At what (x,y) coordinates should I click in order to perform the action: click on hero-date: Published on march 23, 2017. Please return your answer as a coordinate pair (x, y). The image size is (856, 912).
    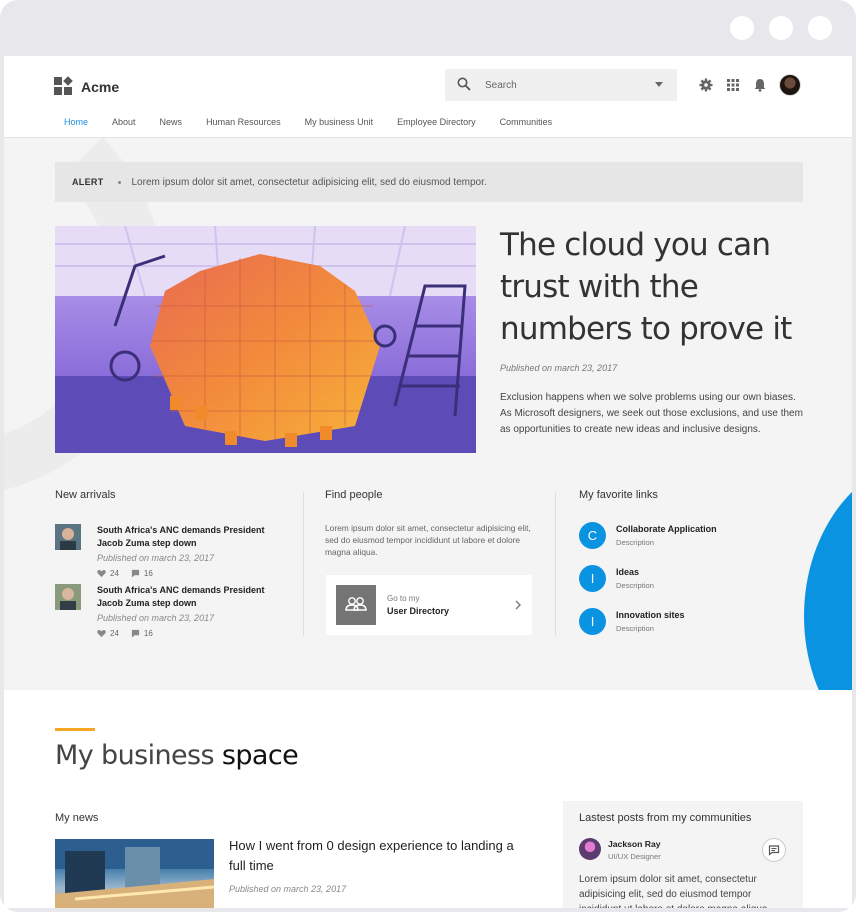
    Looking at the image, I should click on (559, 368).